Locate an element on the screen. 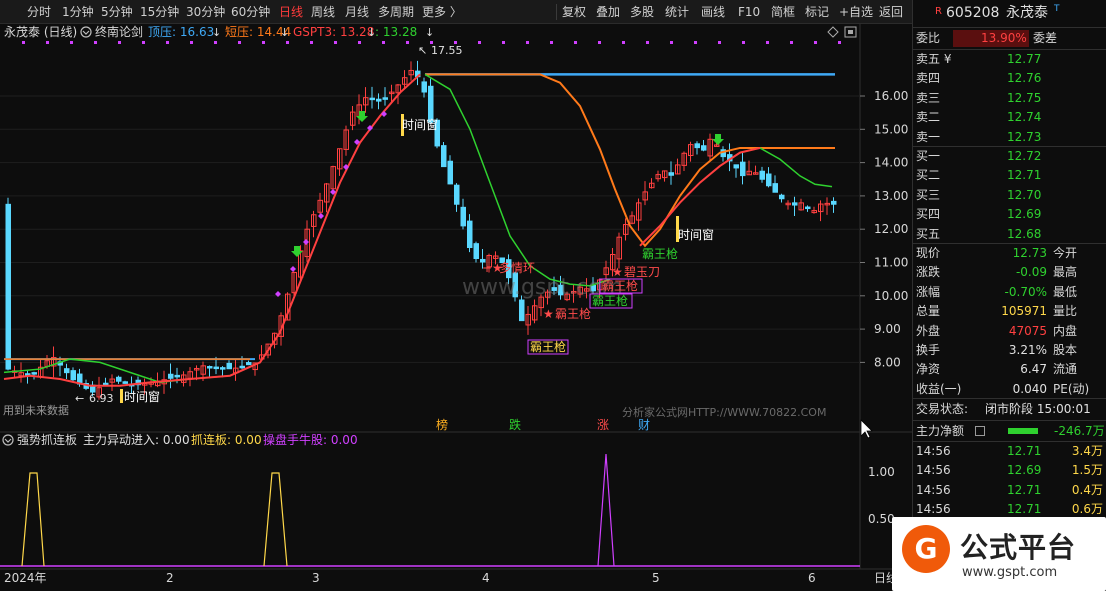  quote-row: 收益(一) 0.040 PE(动) is located at coordinates (1009, 389).